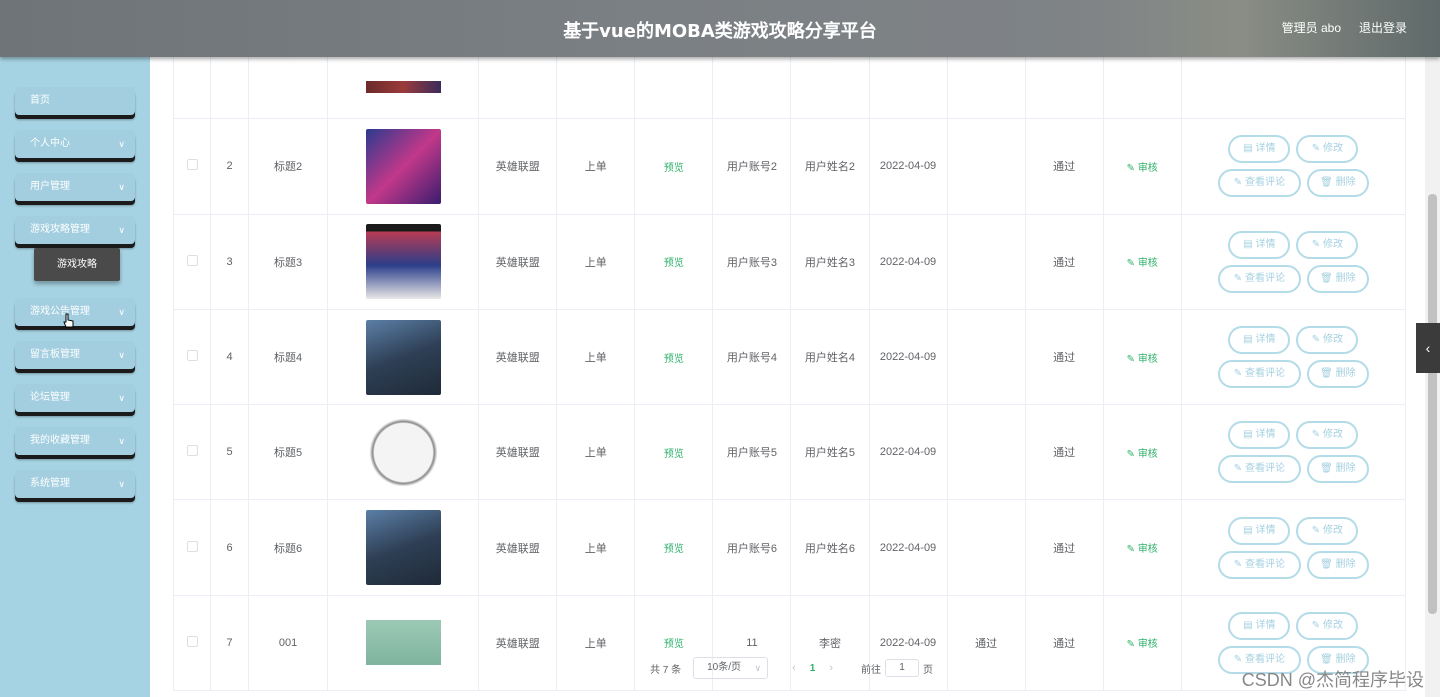 The height and width of the screenshot is (697, 1440). I want to click on sidebar-item-label: 游戏公告管理, so click(60, 311).